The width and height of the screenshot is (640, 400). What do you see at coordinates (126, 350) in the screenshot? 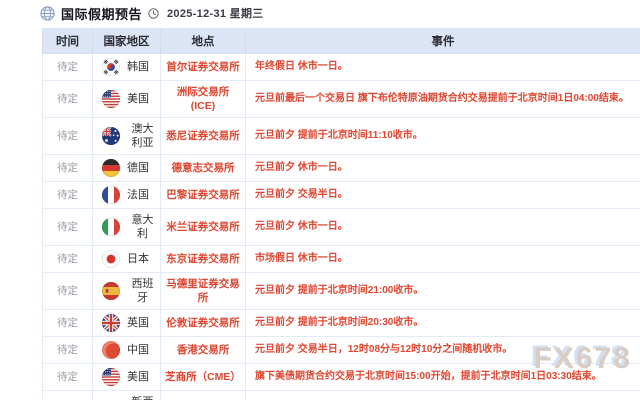
I see `country-cell: 中国` at bounding box center [126, 350].